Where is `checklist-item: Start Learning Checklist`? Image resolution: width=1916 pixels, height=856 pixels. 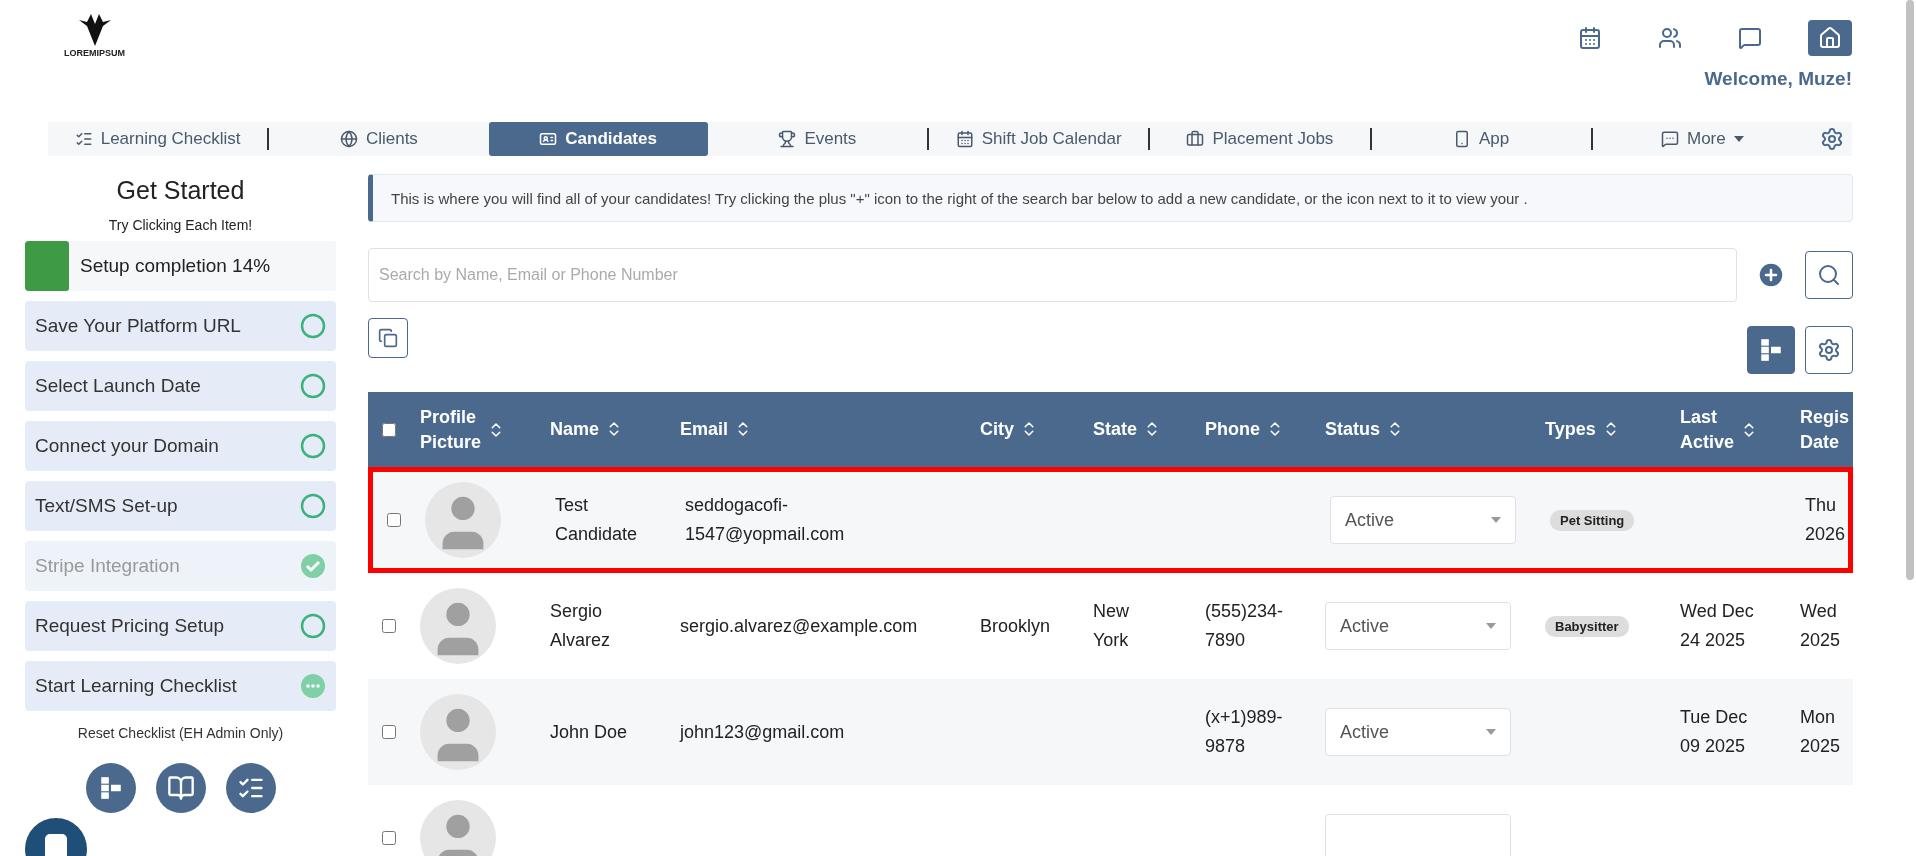
checklist-item: Start Learning Checklist is located at coordinates (180, 686).